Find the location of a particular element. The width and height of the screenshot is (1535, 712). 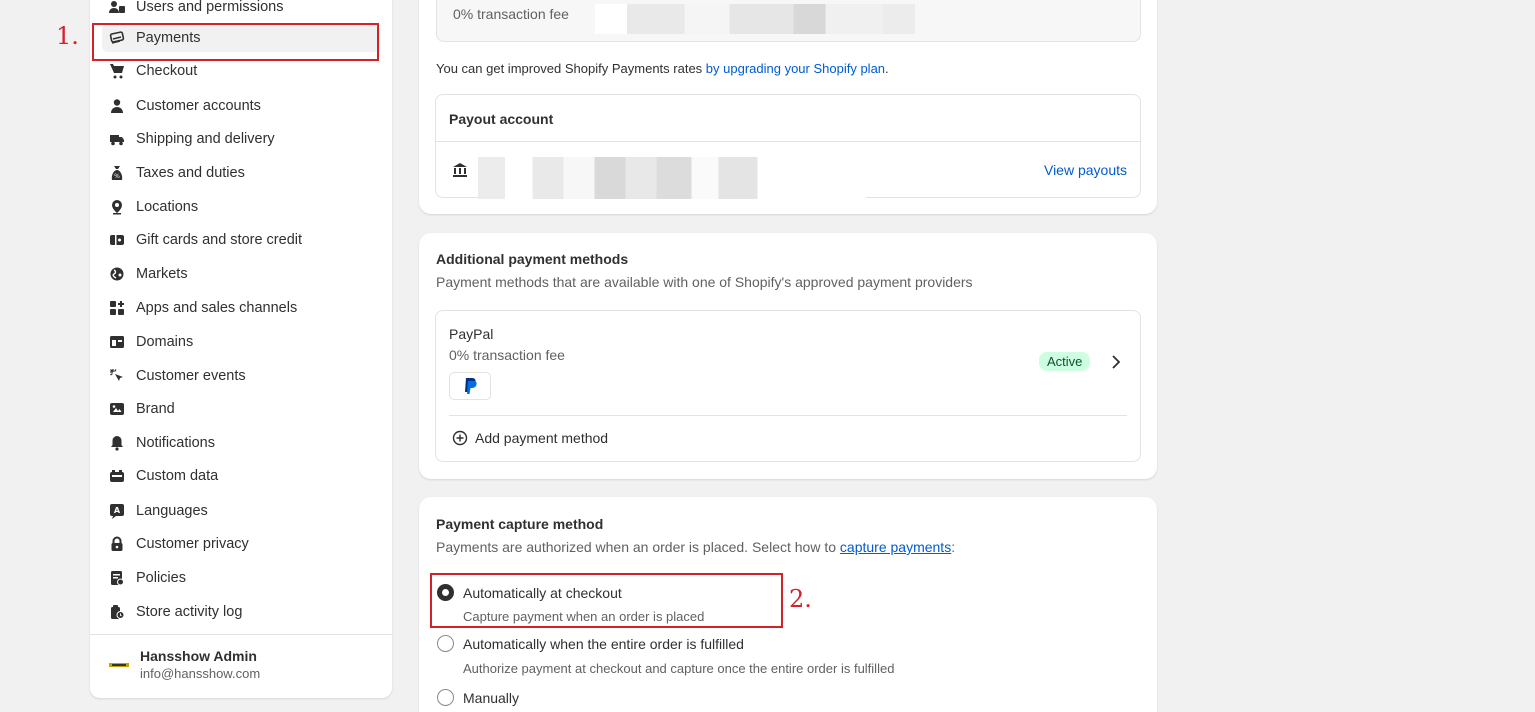

sidebar-item-markets: Markets is located at coordinates (241, 274).